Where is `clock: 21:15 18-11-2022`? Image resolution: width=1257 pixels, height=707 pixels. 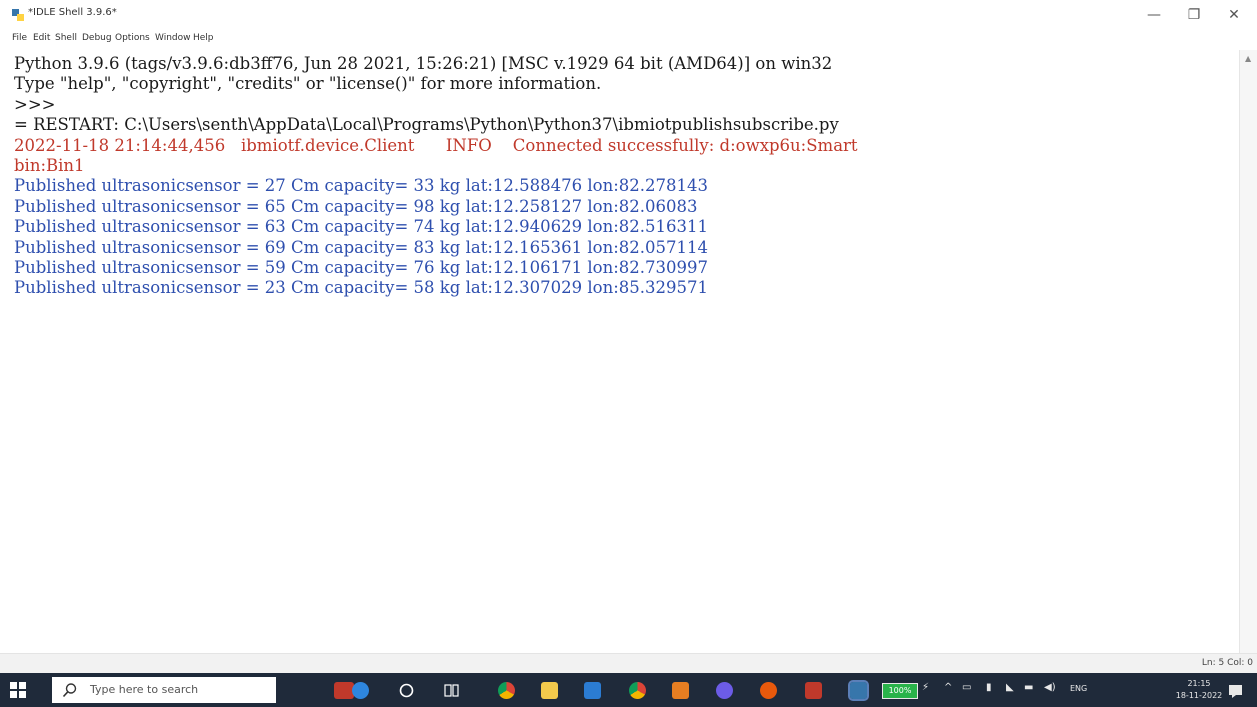
clock: 21:15 18-11-2022 is located at coordinates (1199, 690).